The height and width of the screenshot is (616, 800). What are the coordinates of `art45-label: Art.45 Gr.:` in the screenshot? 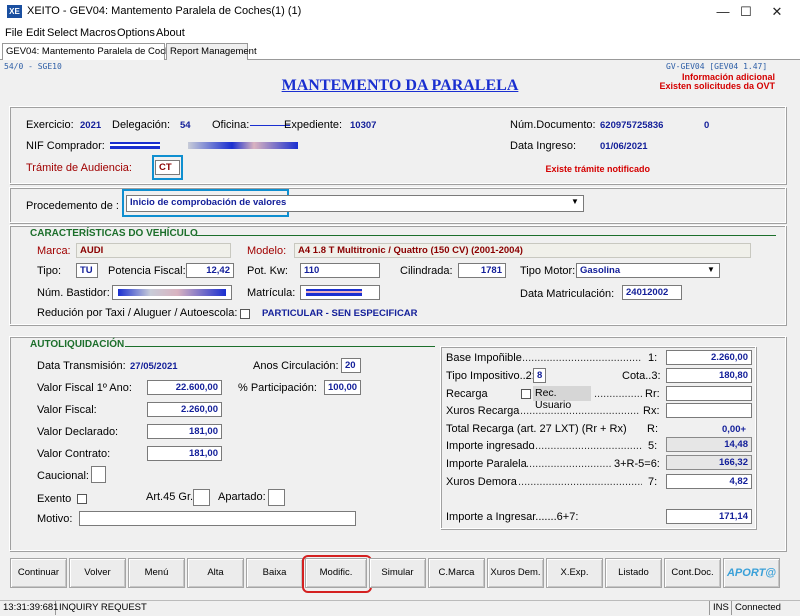 It's located at (171, 497).